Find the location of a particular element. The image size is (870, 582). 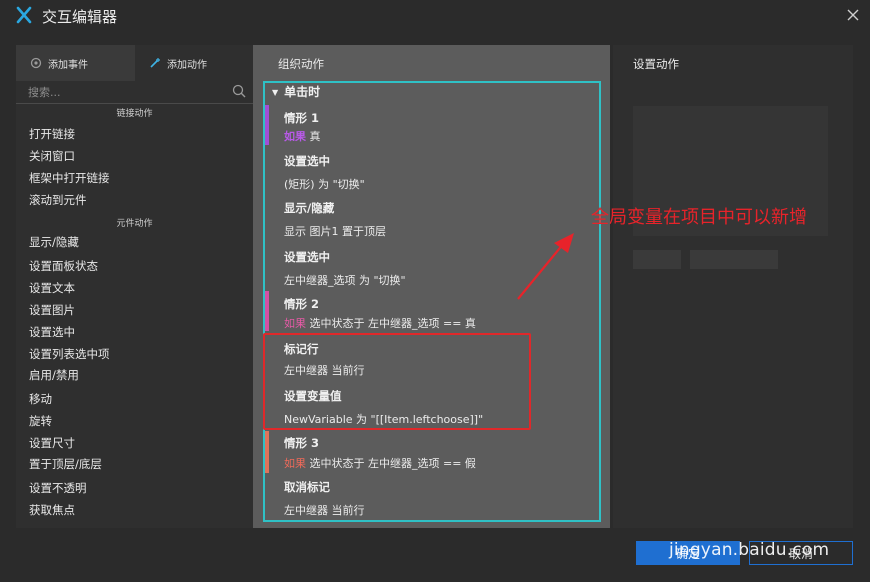

action-open-link: 打开链接 is located at coordinates (52, 134).